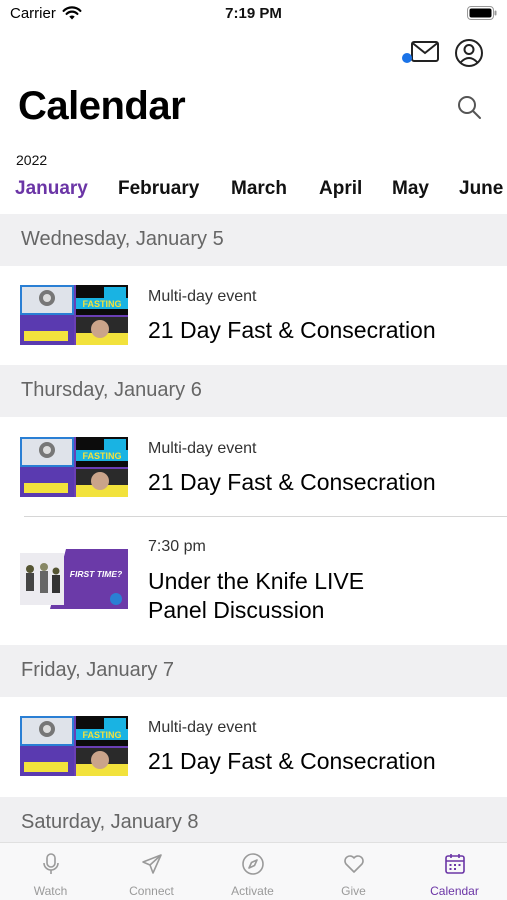  Describe the element at coordinates (253, 819) in the screenshot. I see `day-header: Saturday, January 8` at that location.